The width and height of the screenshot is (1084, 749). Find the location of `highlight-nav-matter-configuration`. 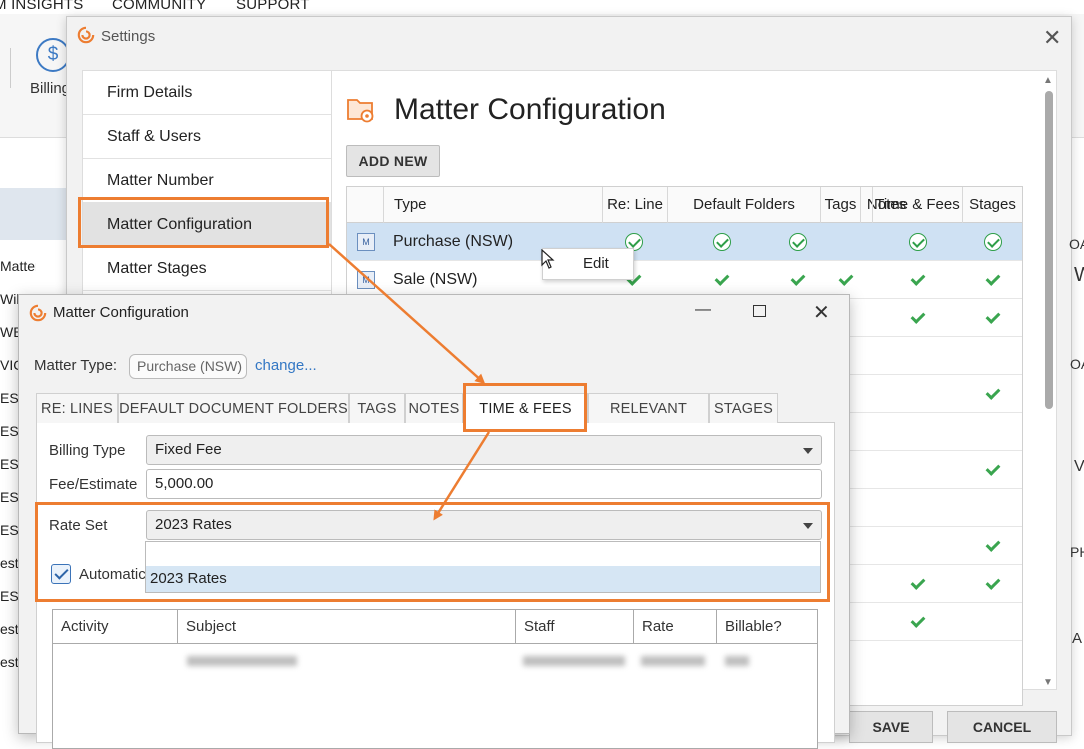

highlight-nav-matter-configuration is located at coordinates (203, 222).